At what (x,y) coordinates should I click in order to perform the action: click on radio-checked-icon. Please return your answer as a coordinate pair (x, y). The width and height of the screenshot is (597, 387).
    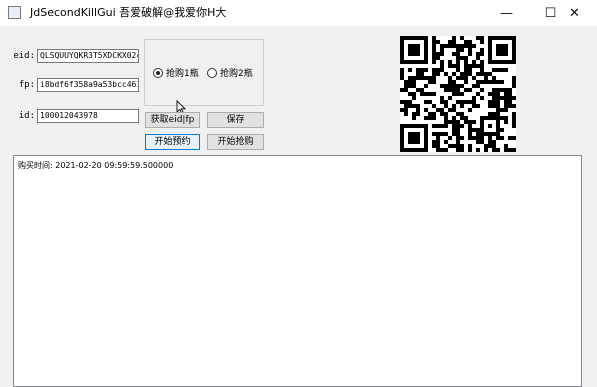
    Looking at the image, I should click on (158, 72).